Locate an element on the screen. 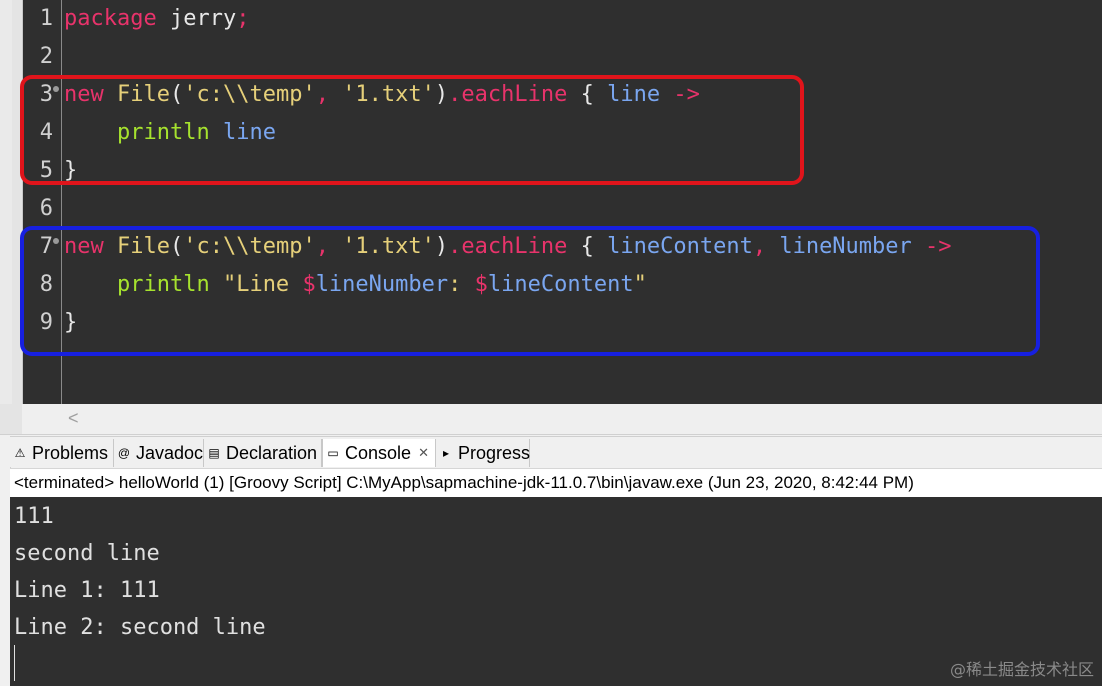  code-token: package is located at coordinates (110, 18).